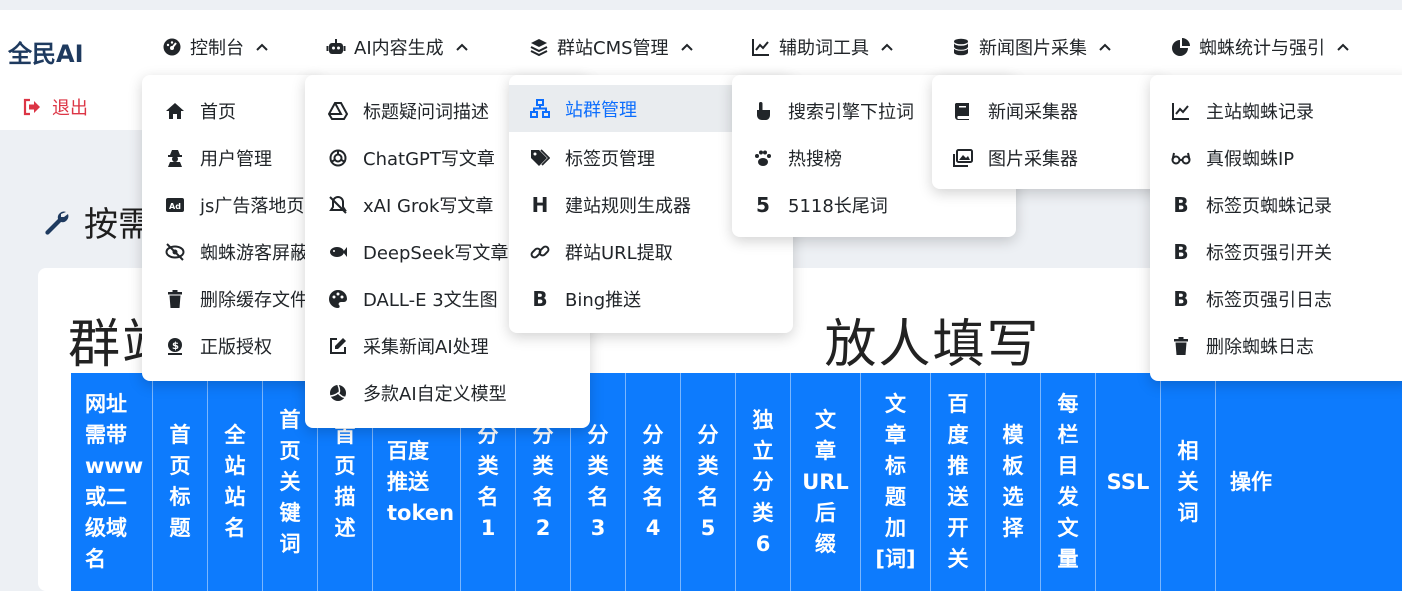 This screenshot has height=591, width=1402. I want to click on menu-item-main-spider: 主站蜘蛛记录, so click(1276, 110).